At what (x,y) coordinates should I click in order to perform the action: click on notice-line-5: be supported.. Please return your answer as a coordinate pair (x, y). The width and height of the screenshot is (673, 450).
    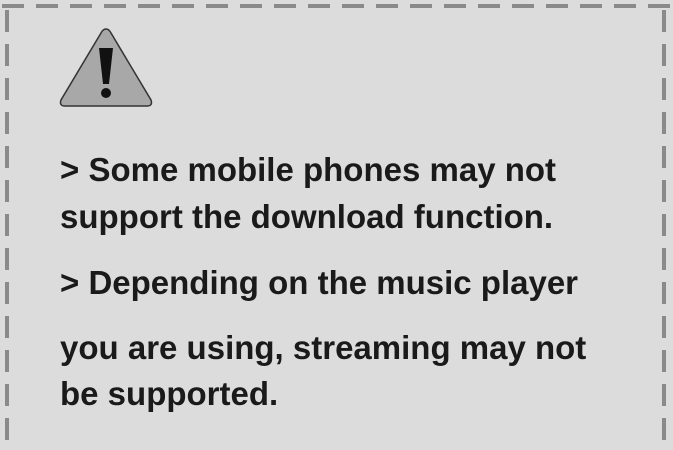
    Looking at the image, I should click on (169, 393).